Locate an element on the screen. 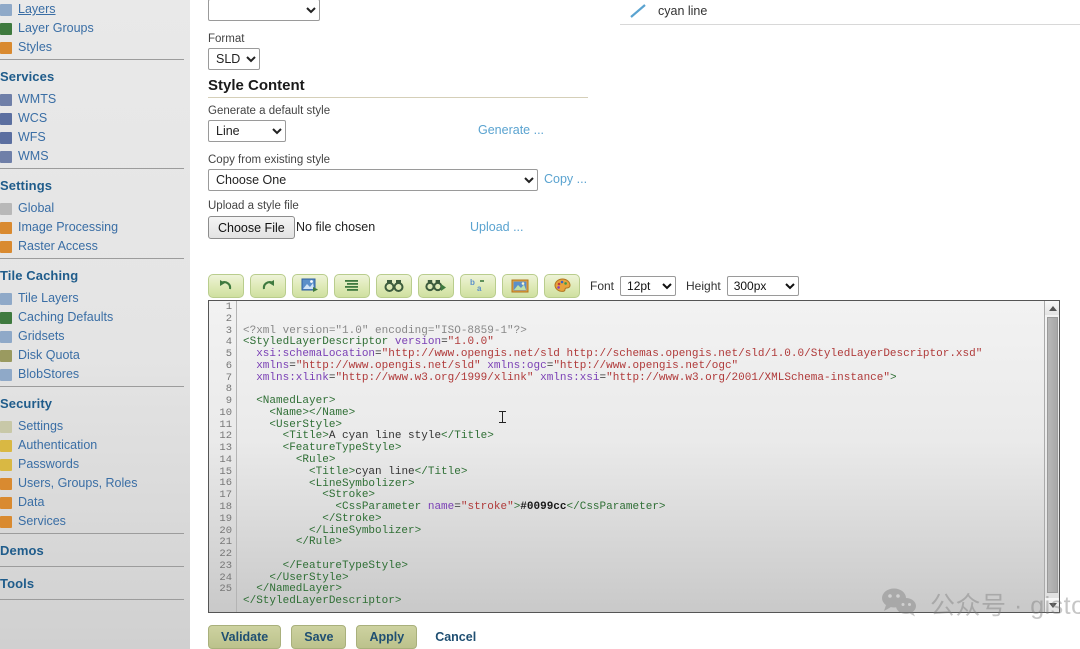  copy-style-select: Choose One is located at coordinates (373, 180).